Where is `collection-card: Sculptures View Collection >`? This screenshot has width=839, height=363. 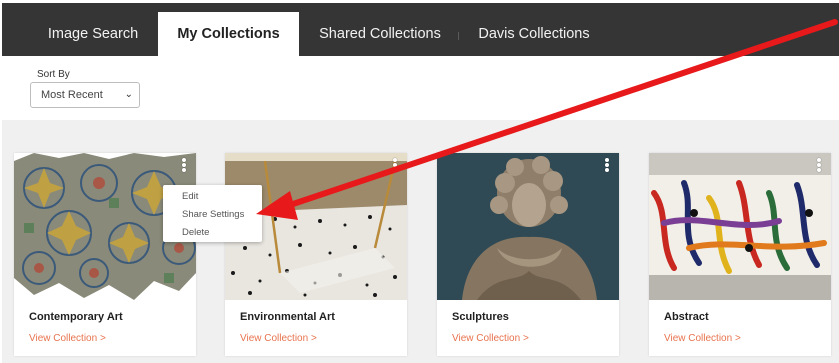
collection-card: Sculptures View Collection > is located at coordinates (528, 254).